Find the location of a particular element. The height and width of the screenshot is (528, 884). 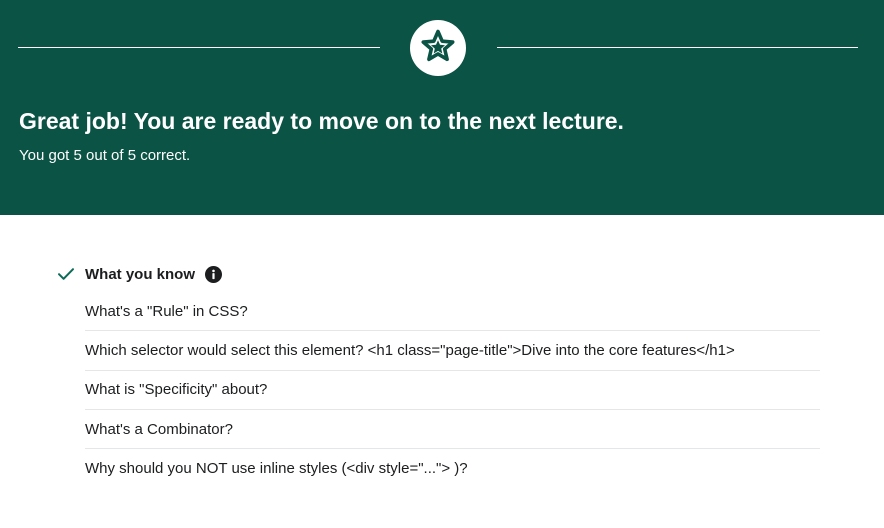

score-summary: You got 5 out of 5 correct. is located at coordinates (105, 155).